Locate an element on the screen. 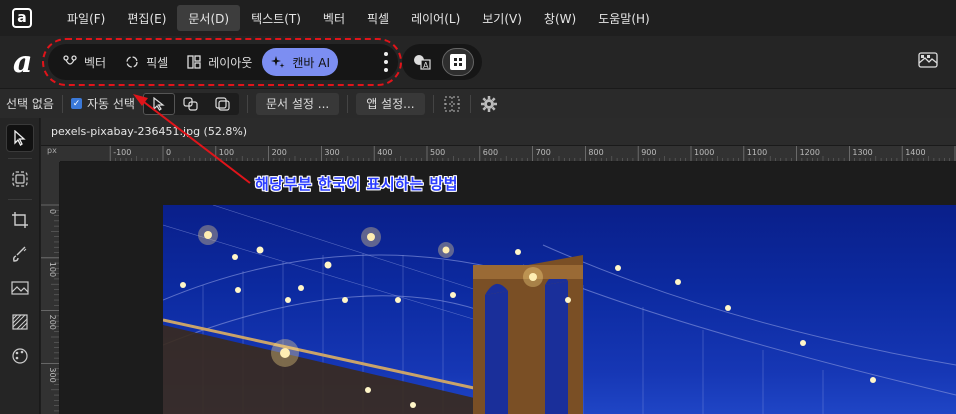 Image resolution: width=956 pixels, height=414 pixels. mode-switcher: A is located at coordinates (442, 62).